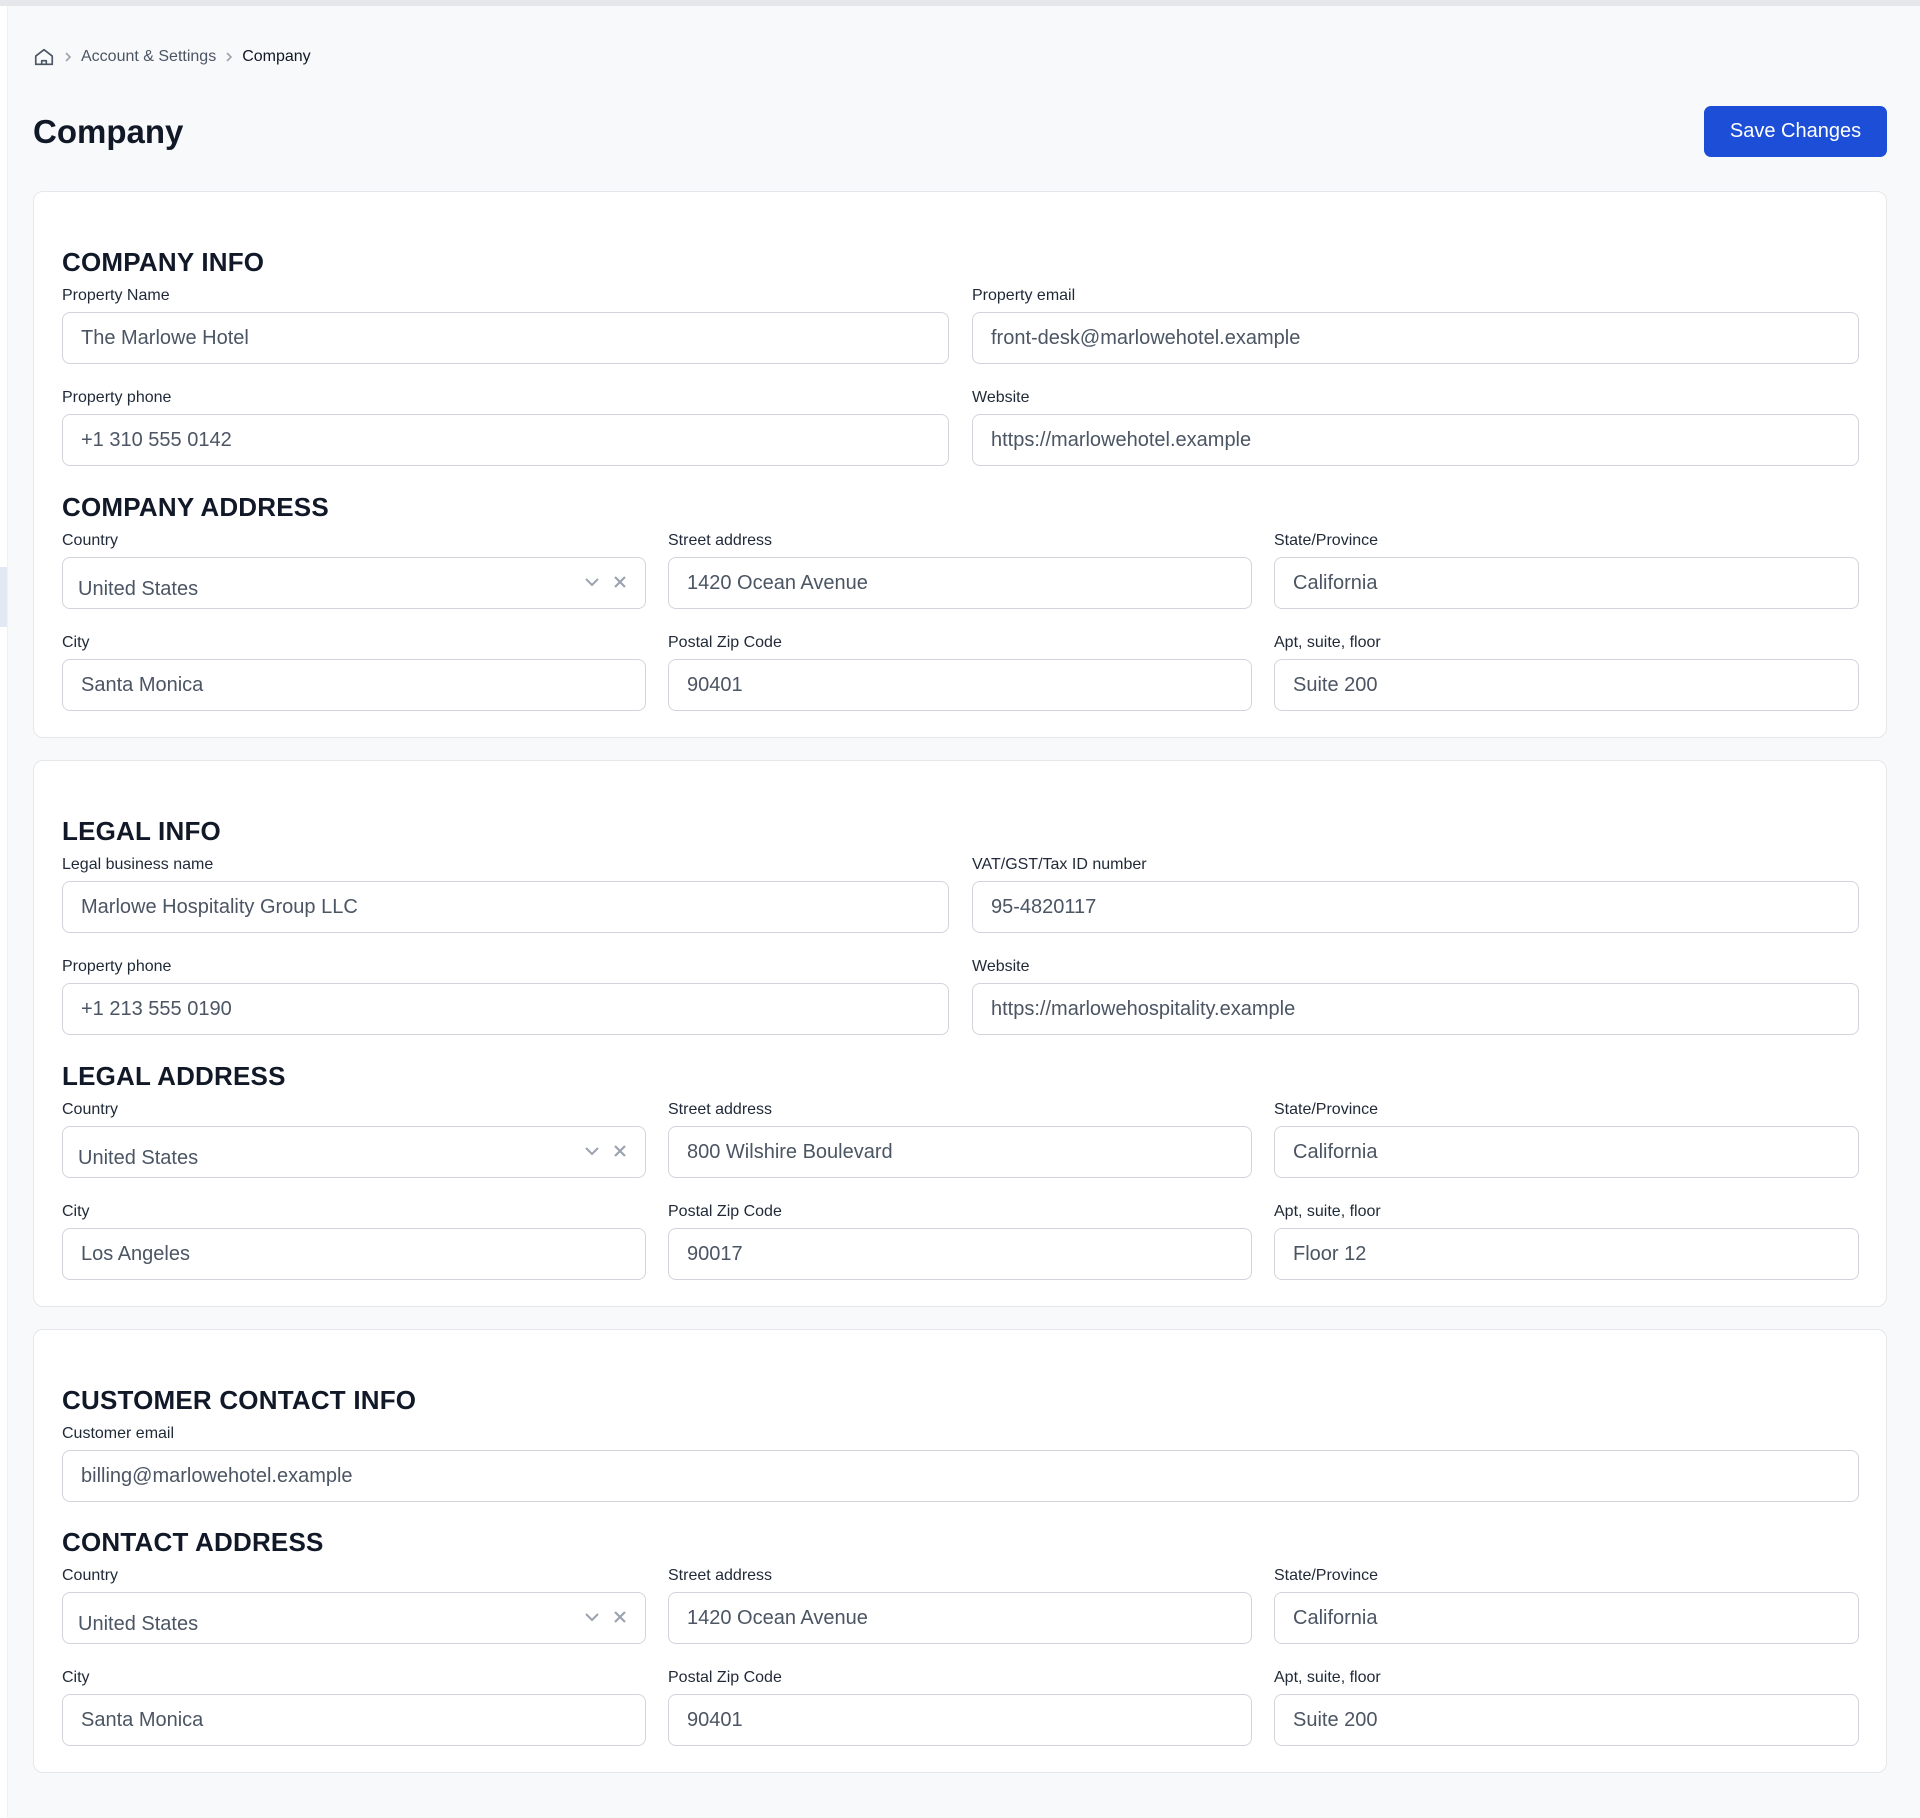 This screenshot has width=1920, height=1818. Describe the element at coordinates (195, 507) in the screenshot. I see `company-address-heading: COMPANY ADDRESS` at that location.